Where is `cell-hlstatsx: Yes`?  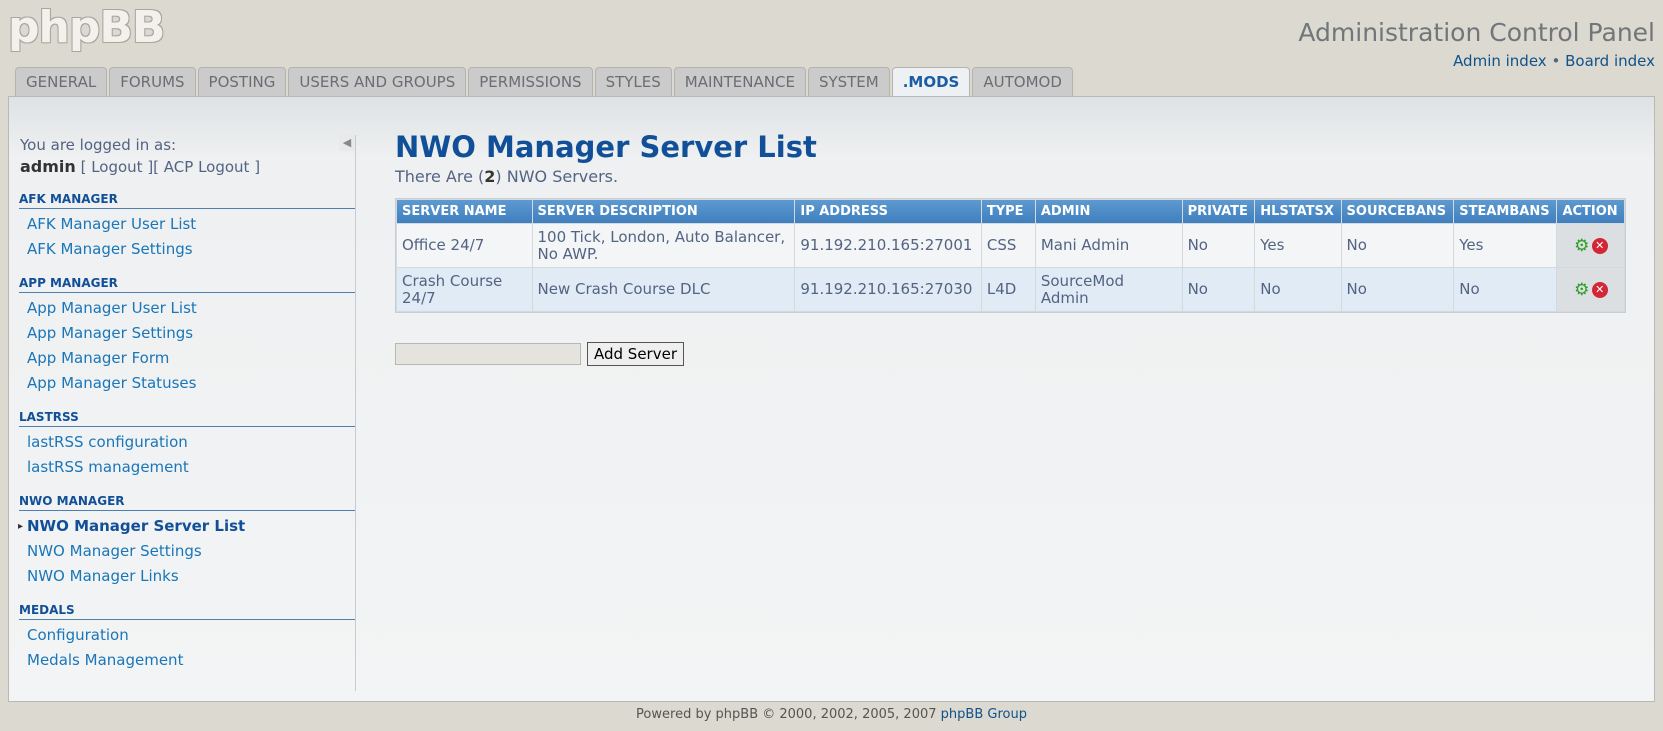 cell-hlstatsx: Yes is located at coordinates (1298, 245).